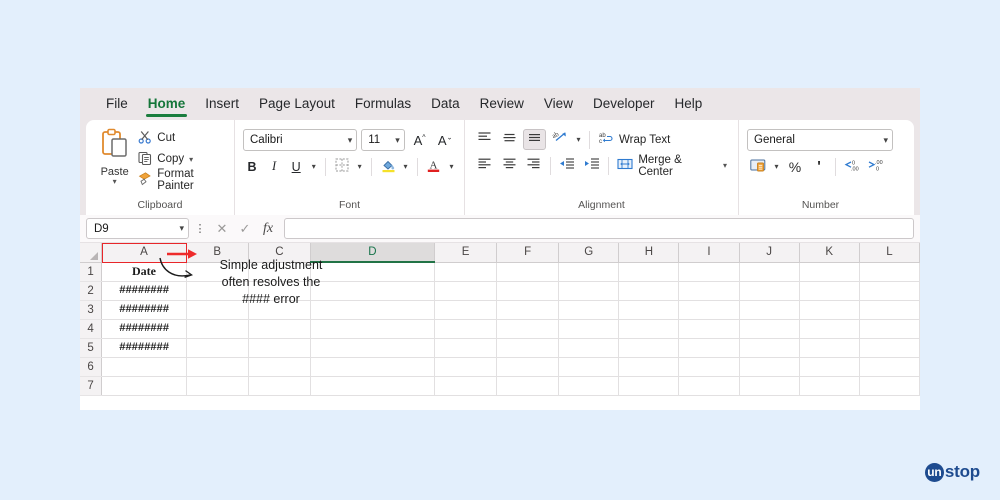 The image size is (1000, 500). Describe the element at coordinates (91, 253) in the screenshot. I see `select-all-corner` at that location.